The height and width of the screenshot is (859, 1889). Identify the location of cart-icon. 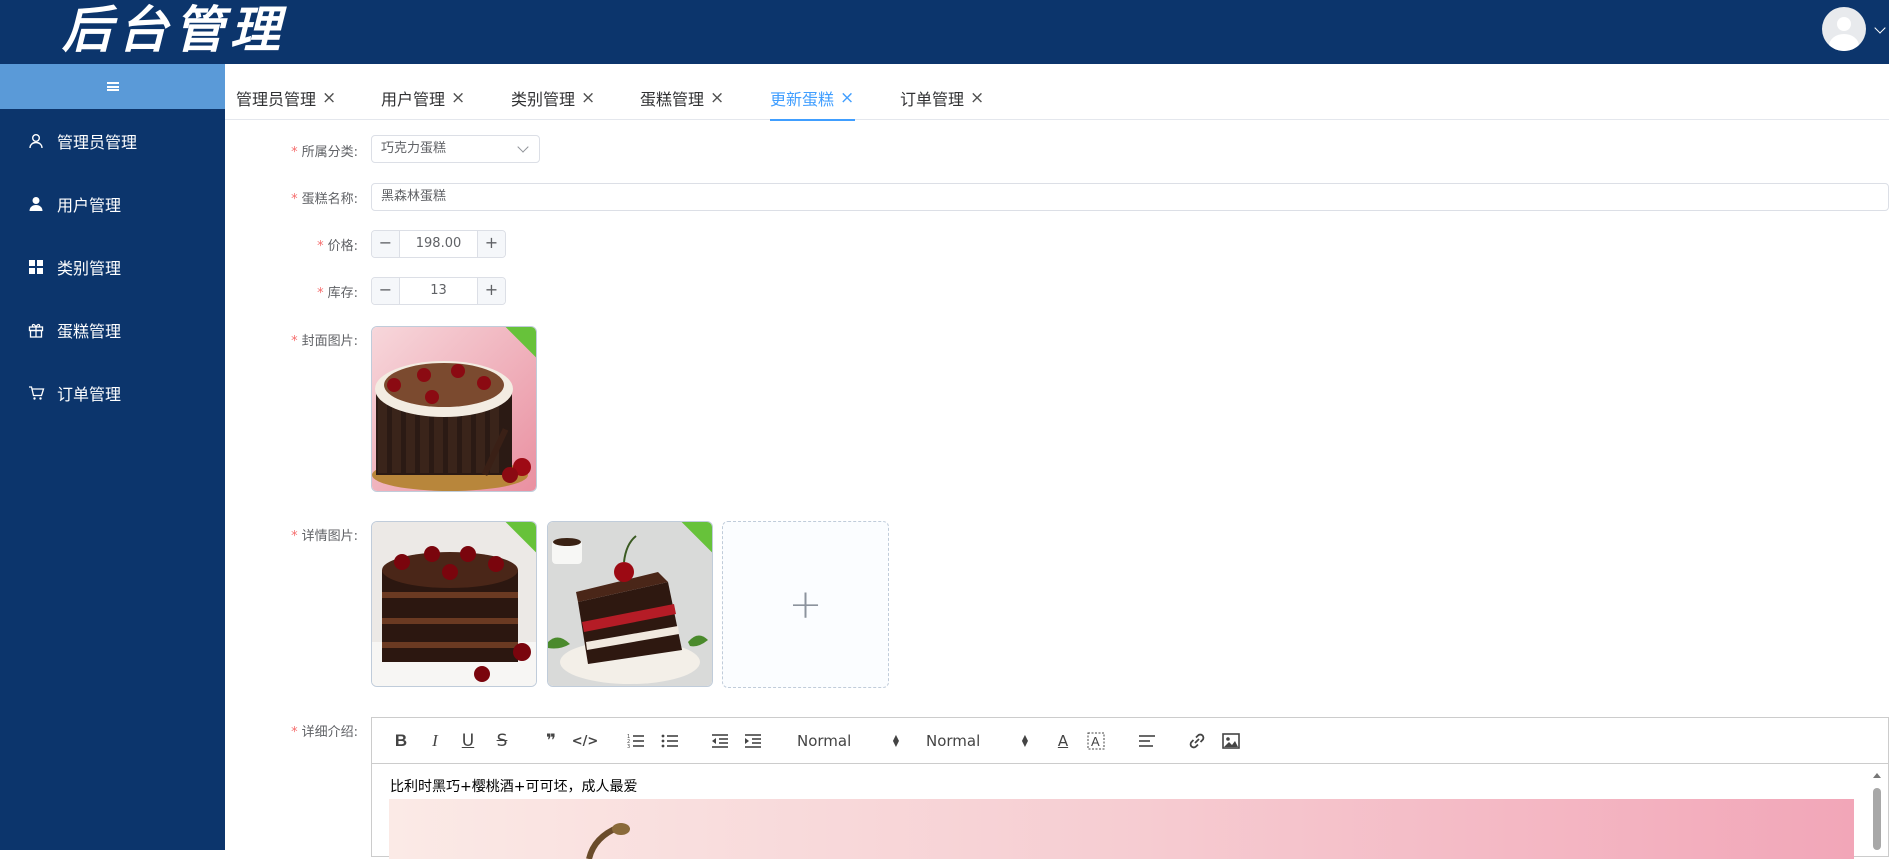
(36, 393).